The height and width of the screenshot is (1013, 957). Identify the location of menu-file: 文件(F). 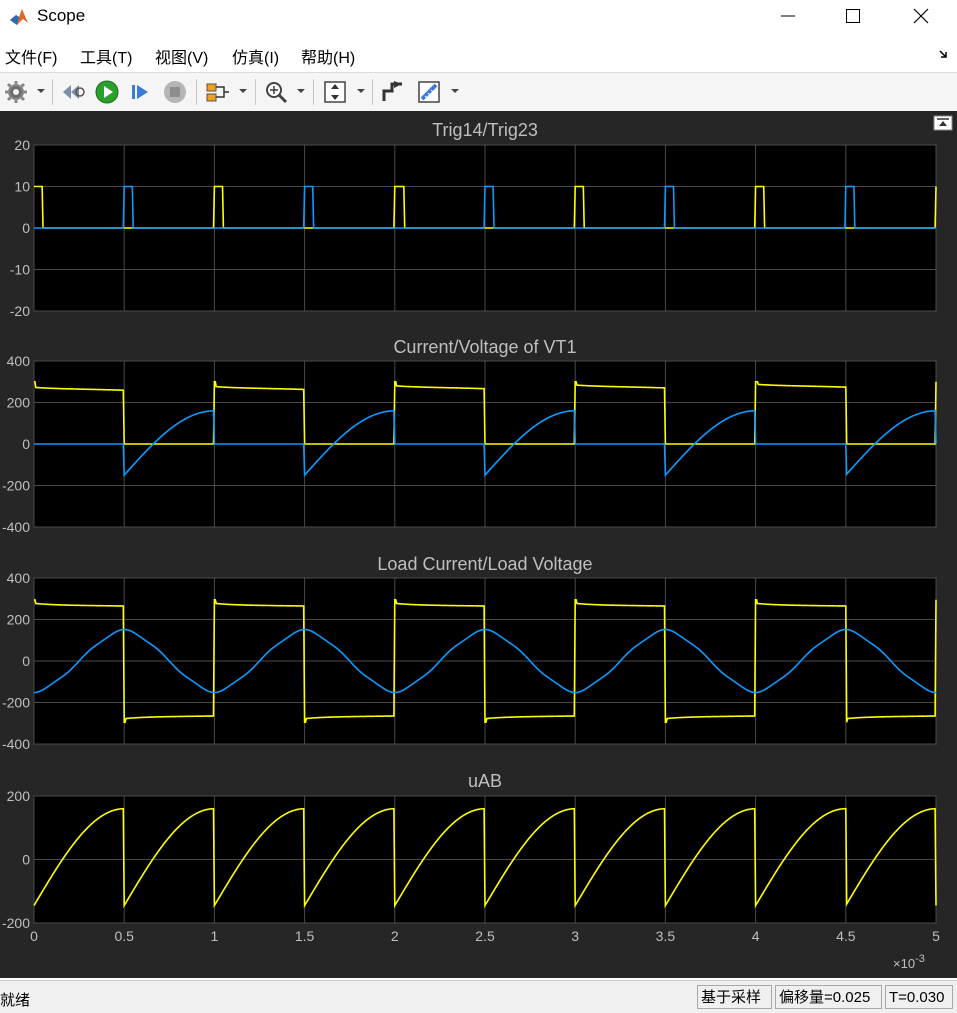
(31, 56).